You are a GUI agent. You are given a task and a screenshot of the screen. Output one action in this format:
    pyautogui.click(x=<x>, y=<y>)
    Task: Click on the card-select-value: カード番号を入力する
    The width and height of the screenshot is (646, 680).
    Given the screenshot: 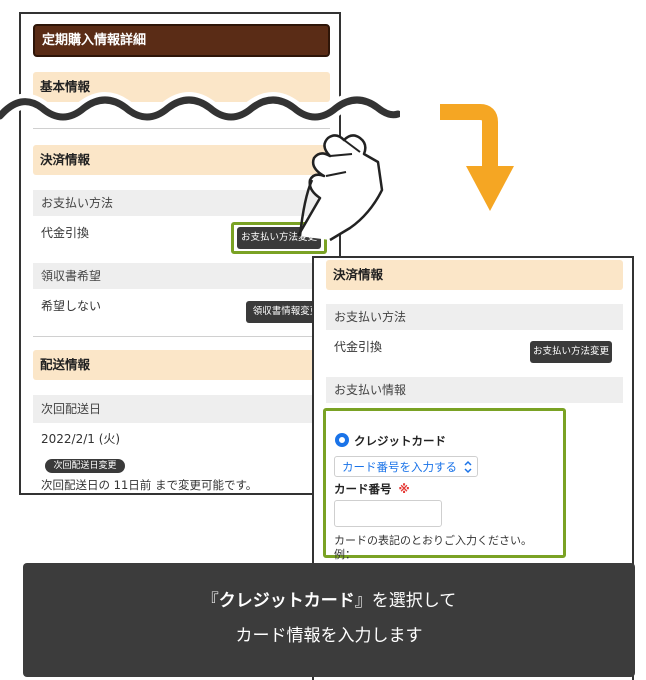 What is the action you would take?
    pyautogui.click(x=399, y=467)
    